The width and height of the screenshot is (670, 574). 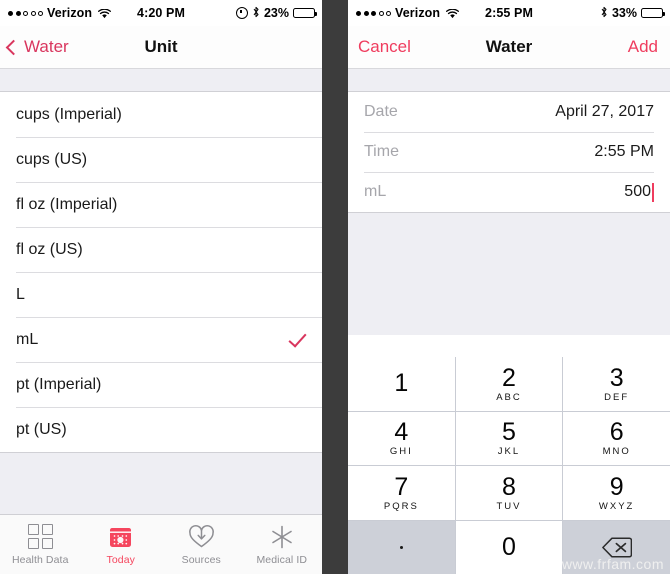 I want to click on list-item: L, so click(x=161, y=294).